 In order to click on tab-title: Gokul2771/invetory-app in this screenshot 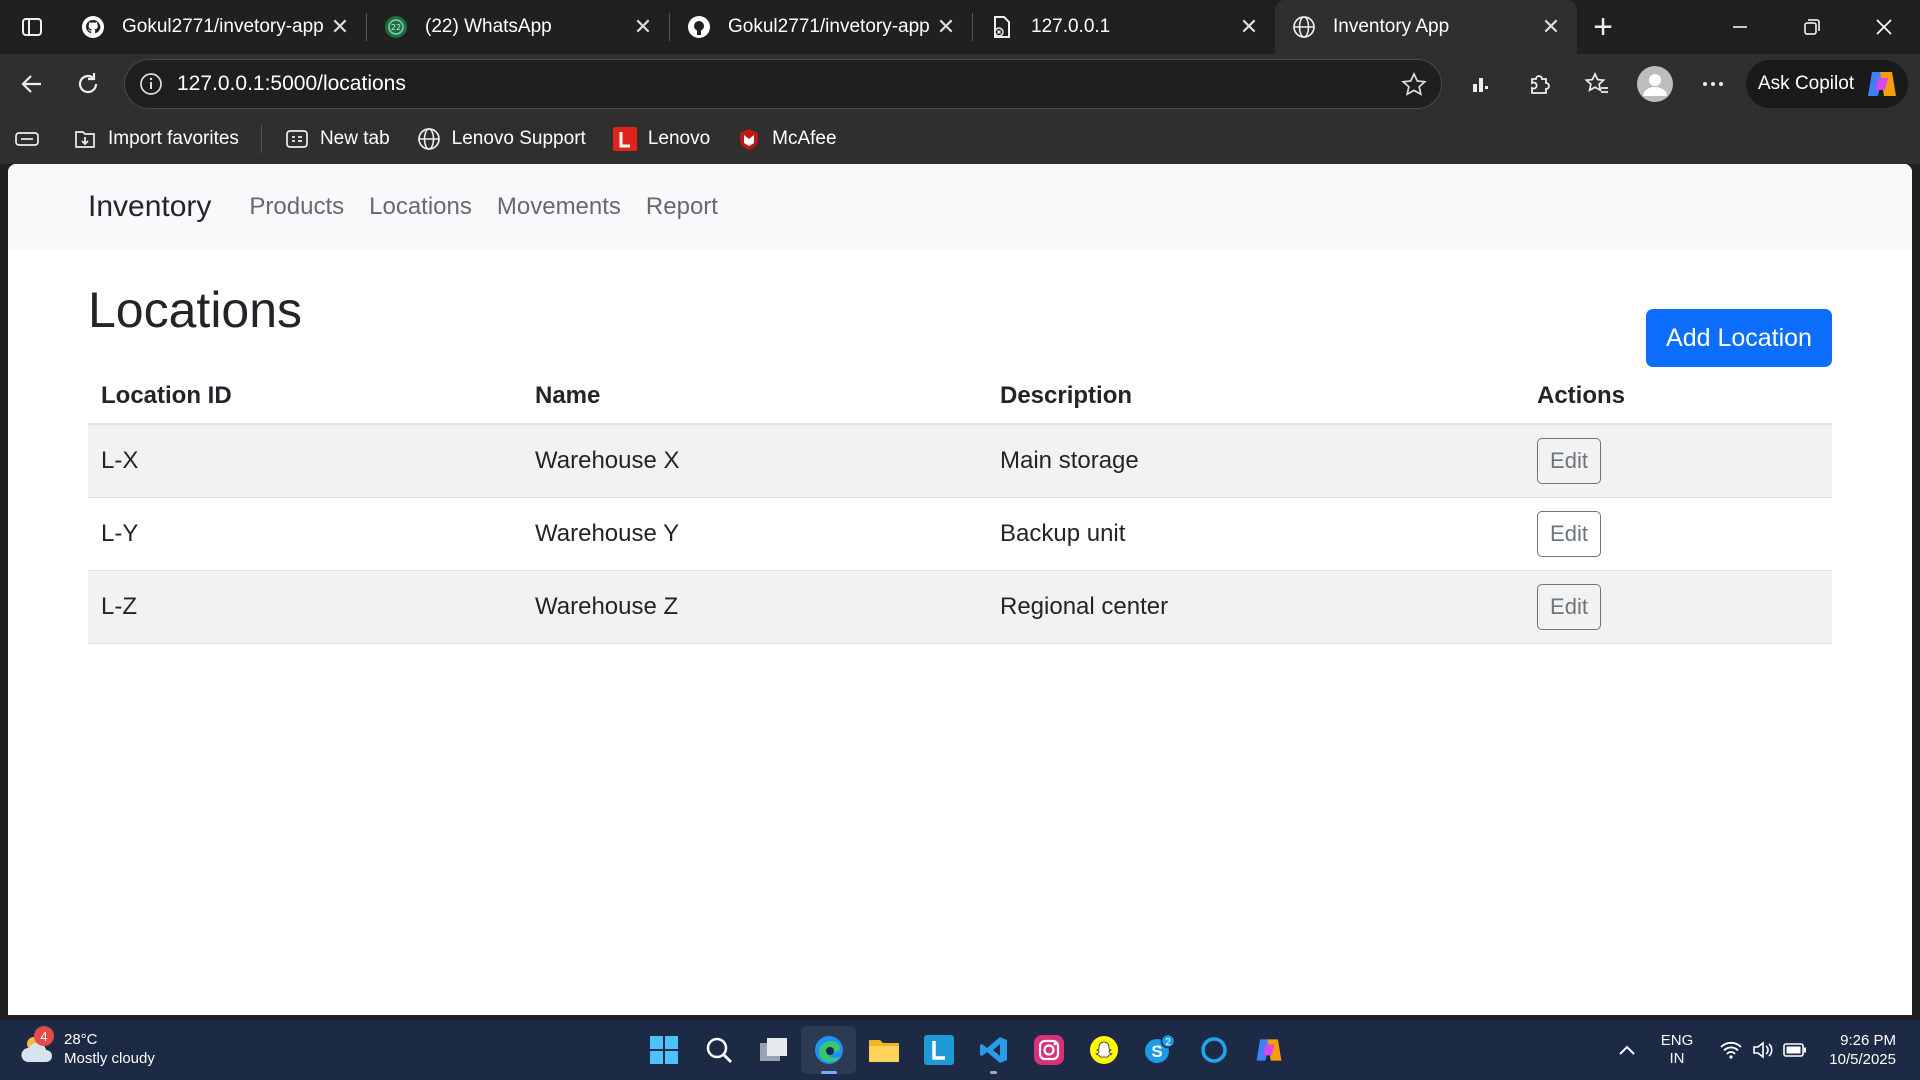, I will do `click(223, 26)`.